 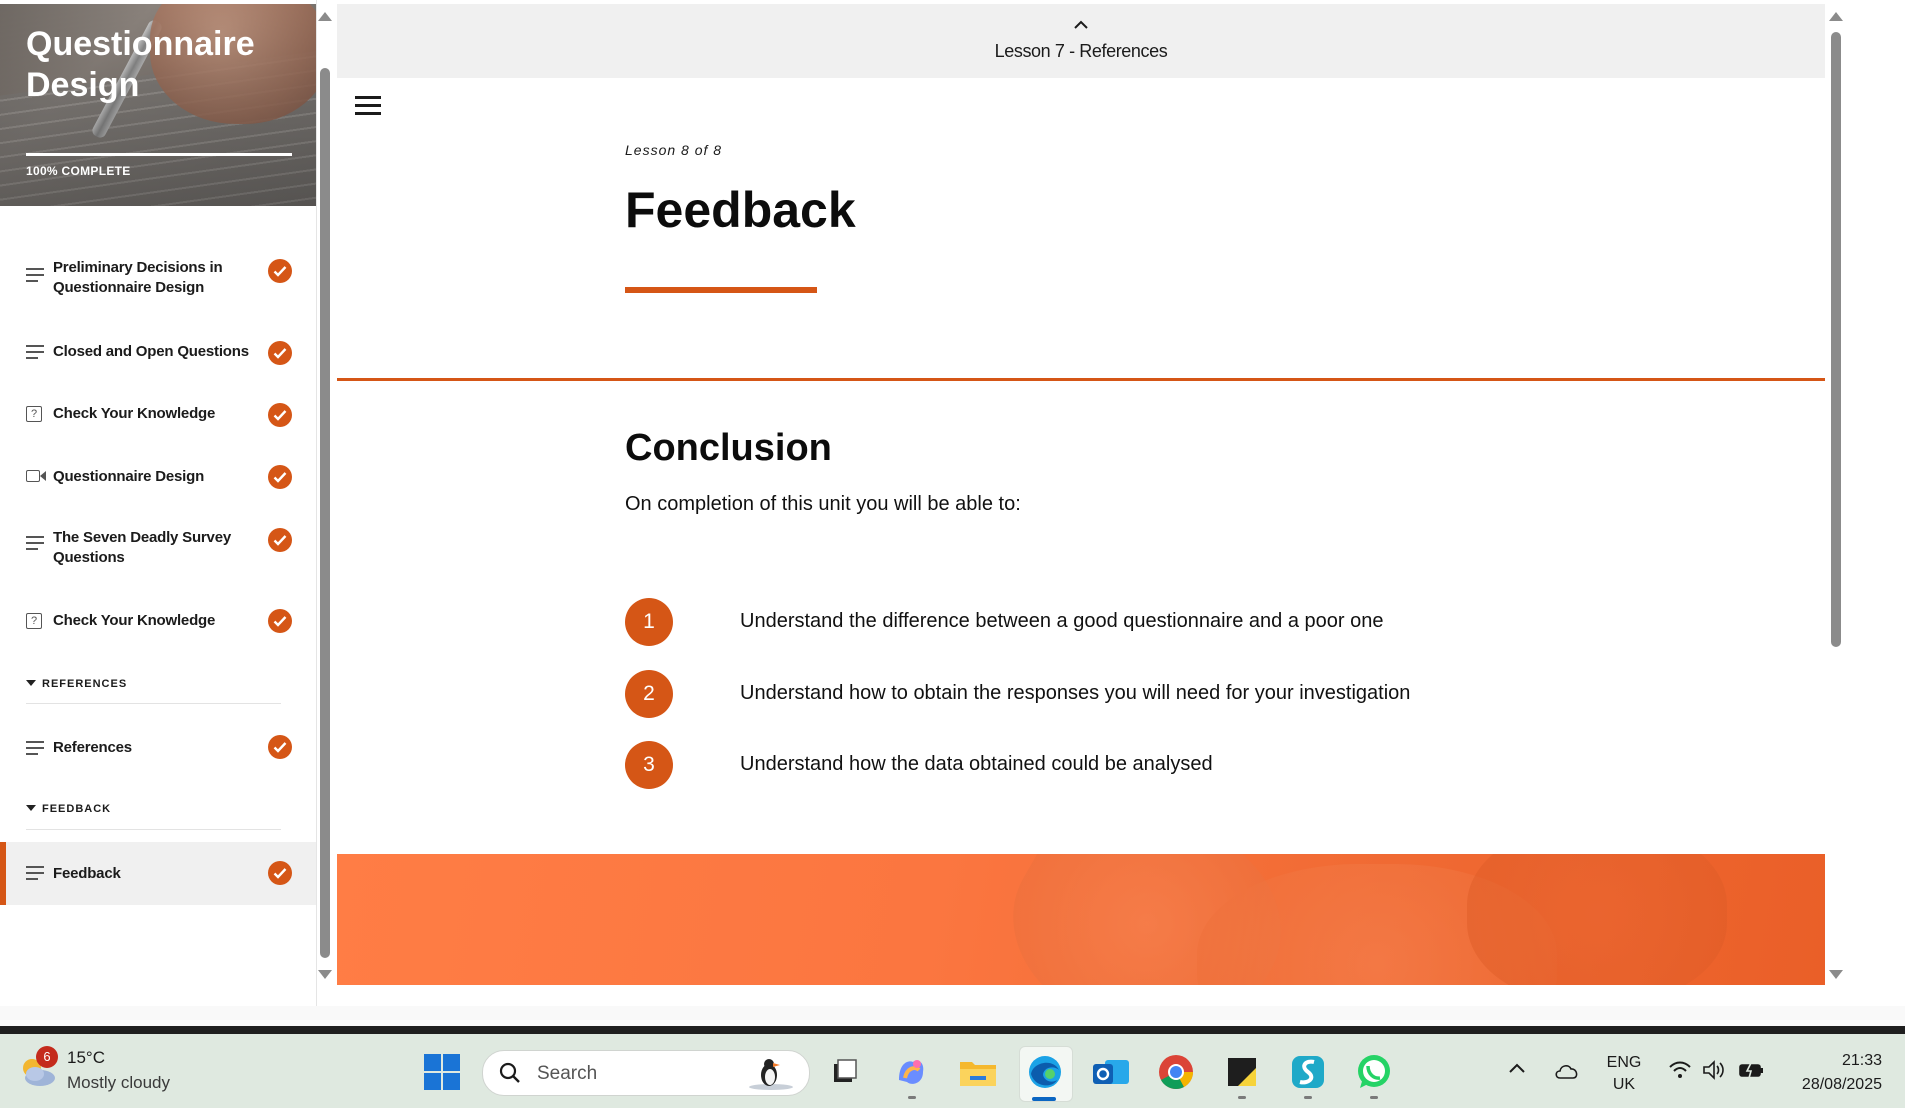 What do you see at coordinates (567, 1073) in the screenshot?
I see `search-placeholder: Search` at bounding box center [567, 1073].